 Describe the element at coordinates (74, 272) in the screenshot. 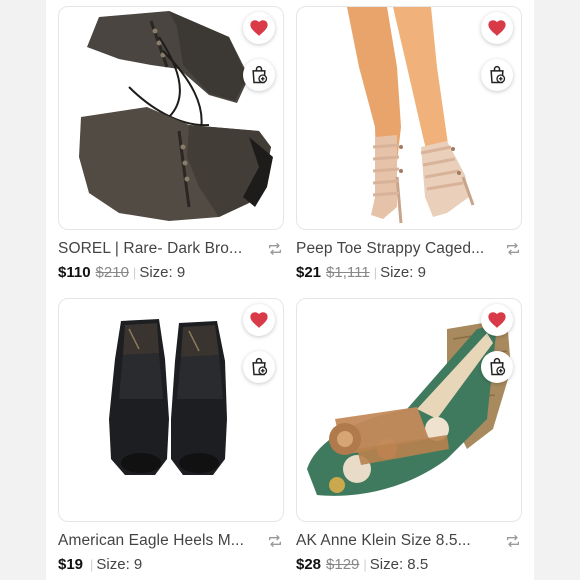

I see `listing-price: $110` at that location.